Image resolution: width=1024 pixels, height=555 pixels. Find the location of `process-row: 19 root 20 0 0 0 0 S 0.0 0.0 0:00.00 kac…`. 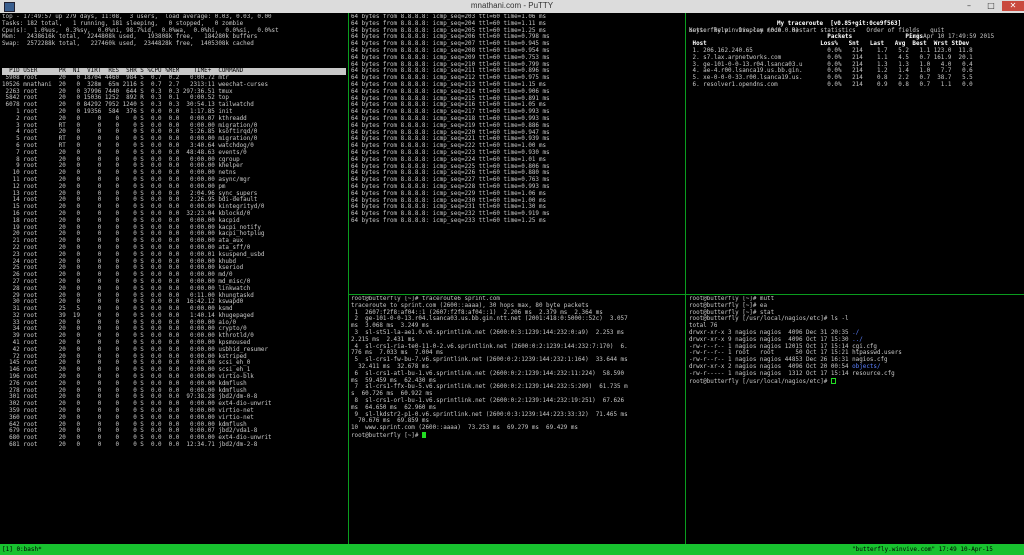

process-row: 19 root 20 0 0 0 0 S 0.0 0.0 0:00.00 kac… is located at coordinates (131, 227).